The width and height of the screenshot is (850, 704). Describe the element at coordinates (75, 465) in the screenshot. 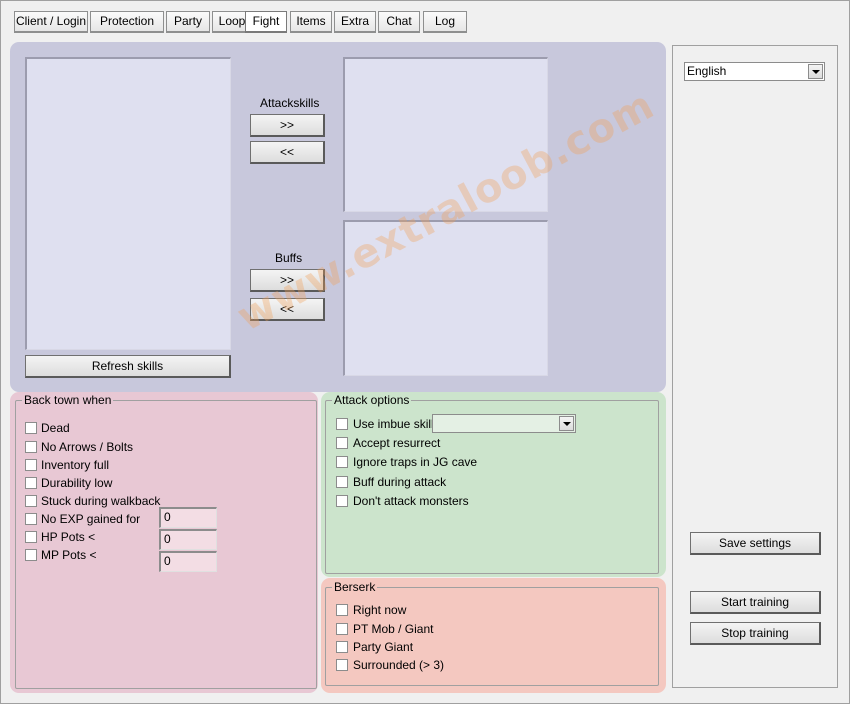

I see `inventory-full-label: Inventory full` at that location.